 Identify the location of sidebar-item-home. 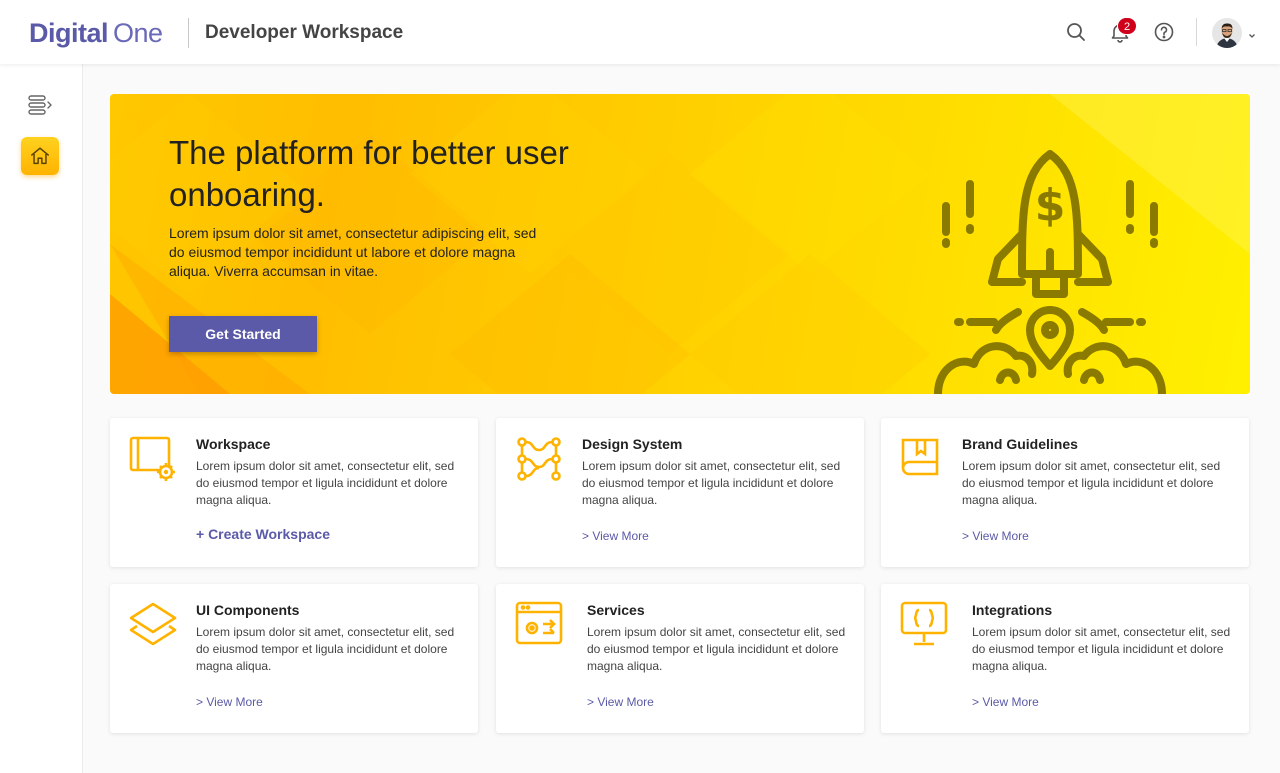
(40, 156).